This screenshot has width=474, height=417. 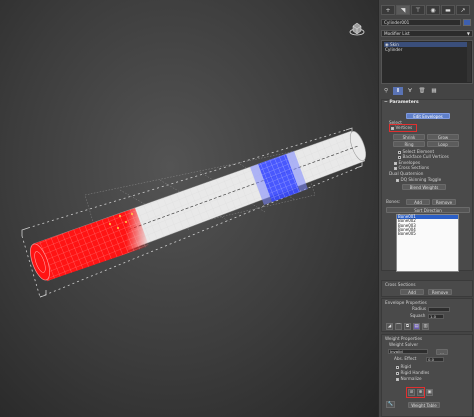 I want to click on chevron-down-icon: ▼, so click(x=468, y=33).